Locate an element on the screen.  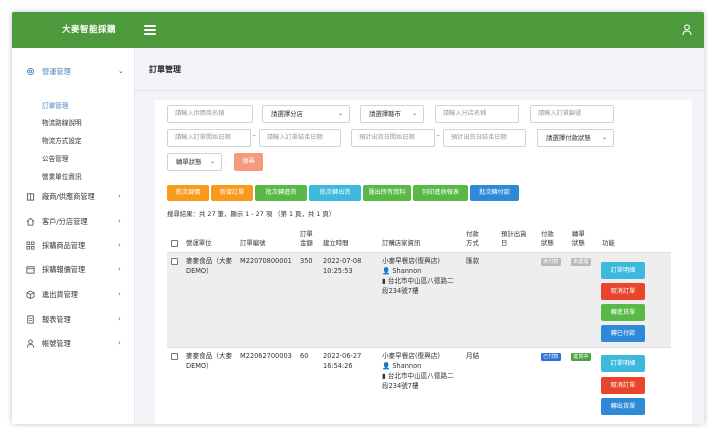
transfer-status-value: 轉單狀態 is located at coordinates (189, 162).